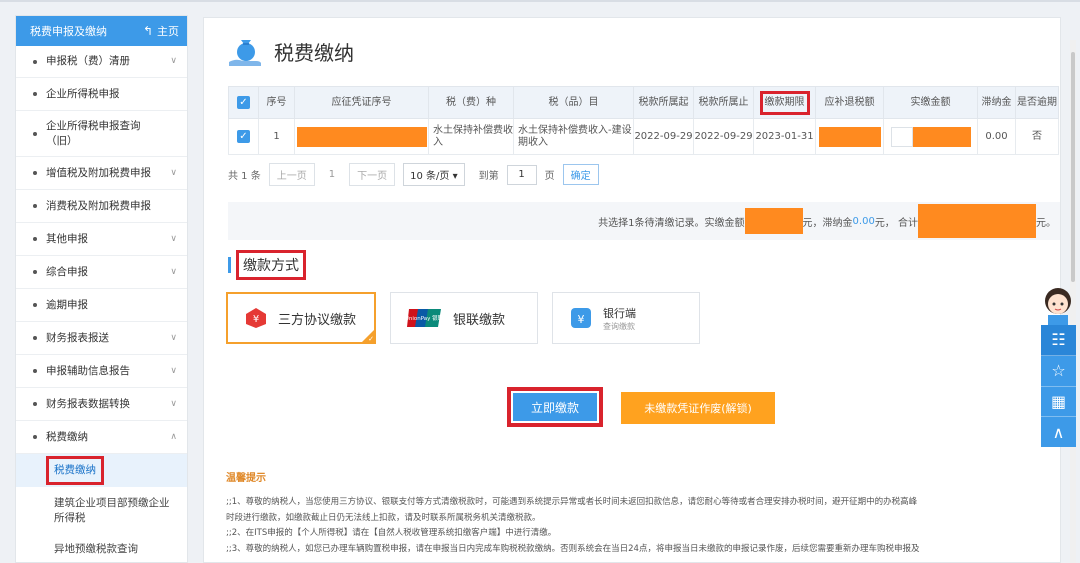 The width and height of the screenshot is (1080, 563). What do you see at coordinates (161, 31) in the screenshot?
I see `home-link: ↰ 主页` at bounding box center [161, 31].